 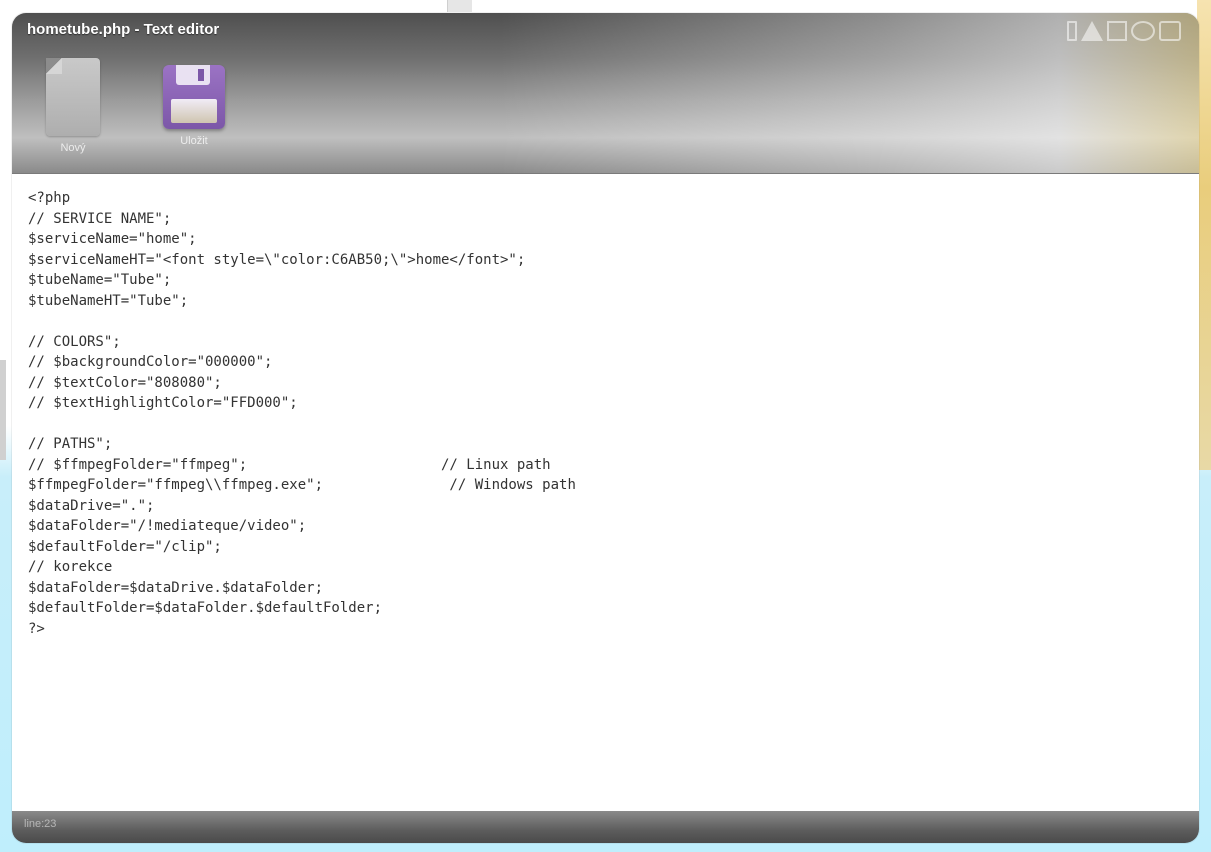 I want to click on code-line: ?>, so click(x=36, y=628).